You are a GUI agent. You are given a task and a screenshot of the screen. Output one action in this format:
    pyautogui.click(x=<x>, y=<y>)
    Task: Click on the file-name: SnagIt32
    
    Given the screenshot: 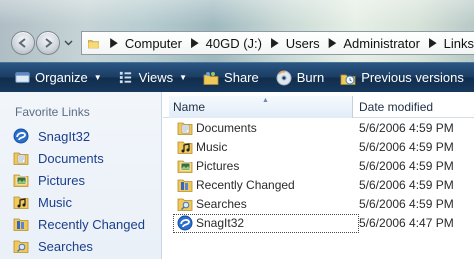 What is the action you would take?
    pyautogui.click(x=220, y=223)
    